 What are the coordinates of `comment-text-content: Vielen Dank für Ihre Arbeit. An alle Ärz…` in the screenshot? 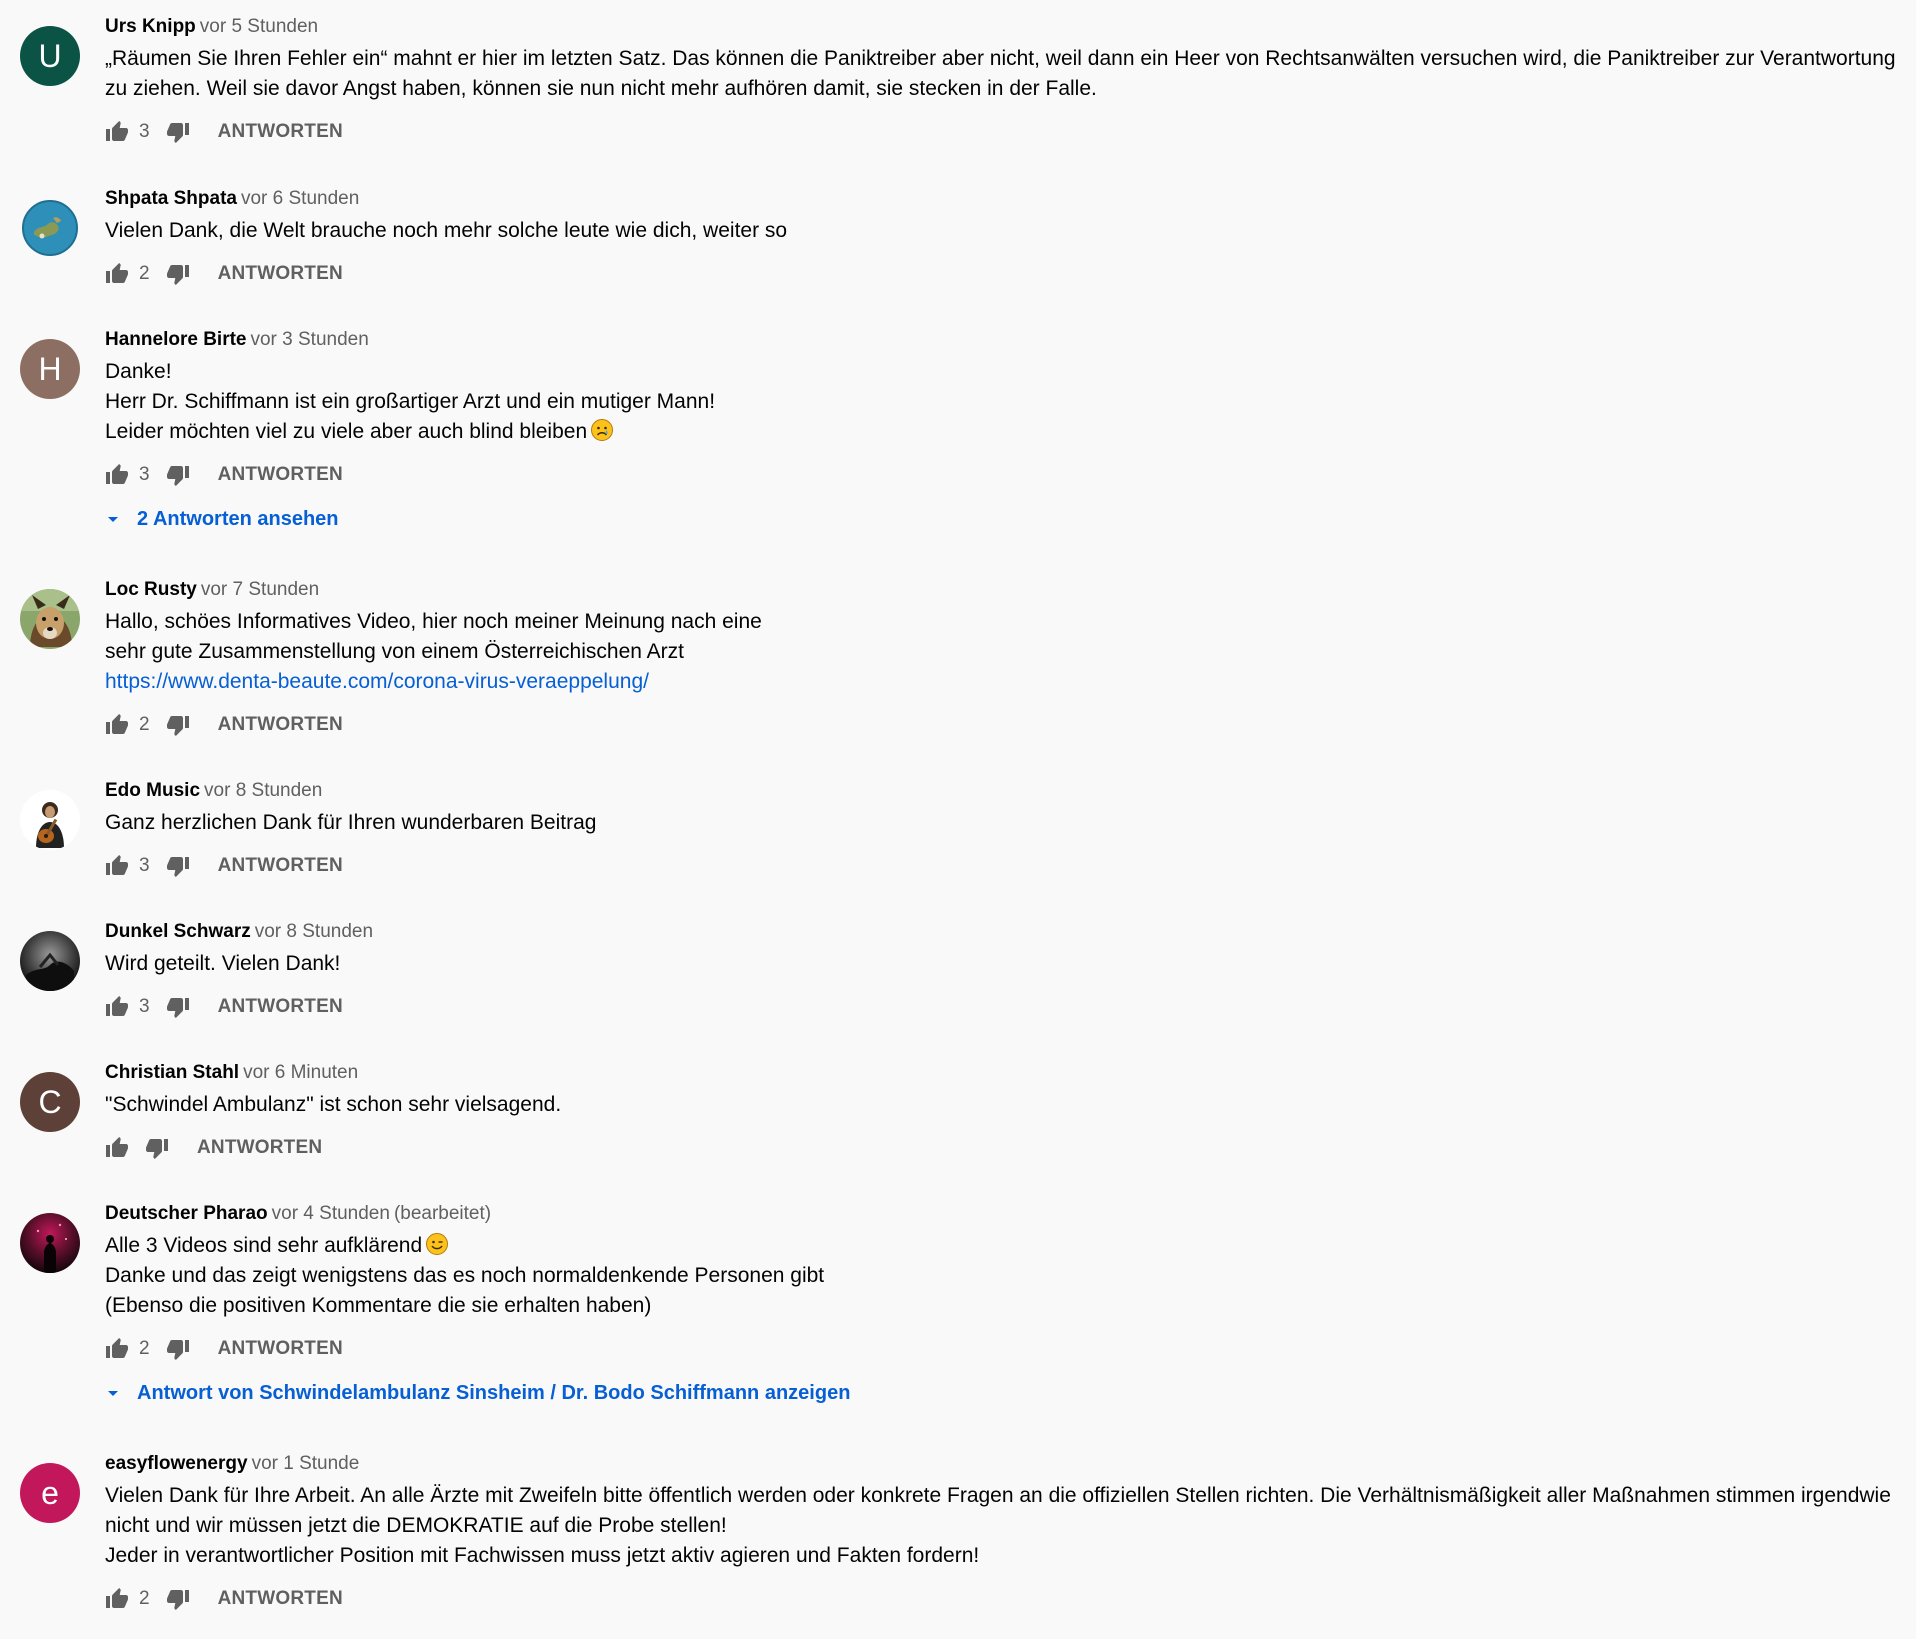 It's located at (998, 1510).